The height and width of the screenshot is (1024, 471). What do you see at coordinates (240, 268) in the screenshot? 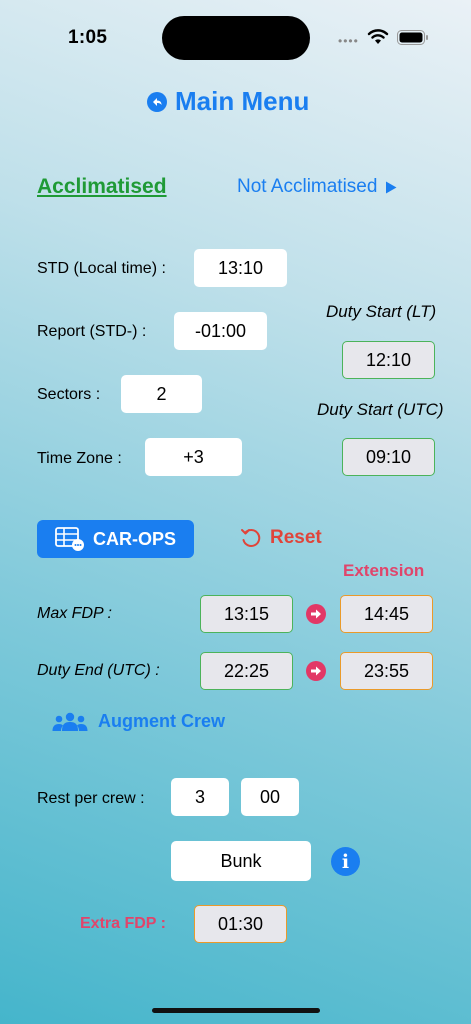
I see `std-input: 13:10` at bounding box center [240, 268].